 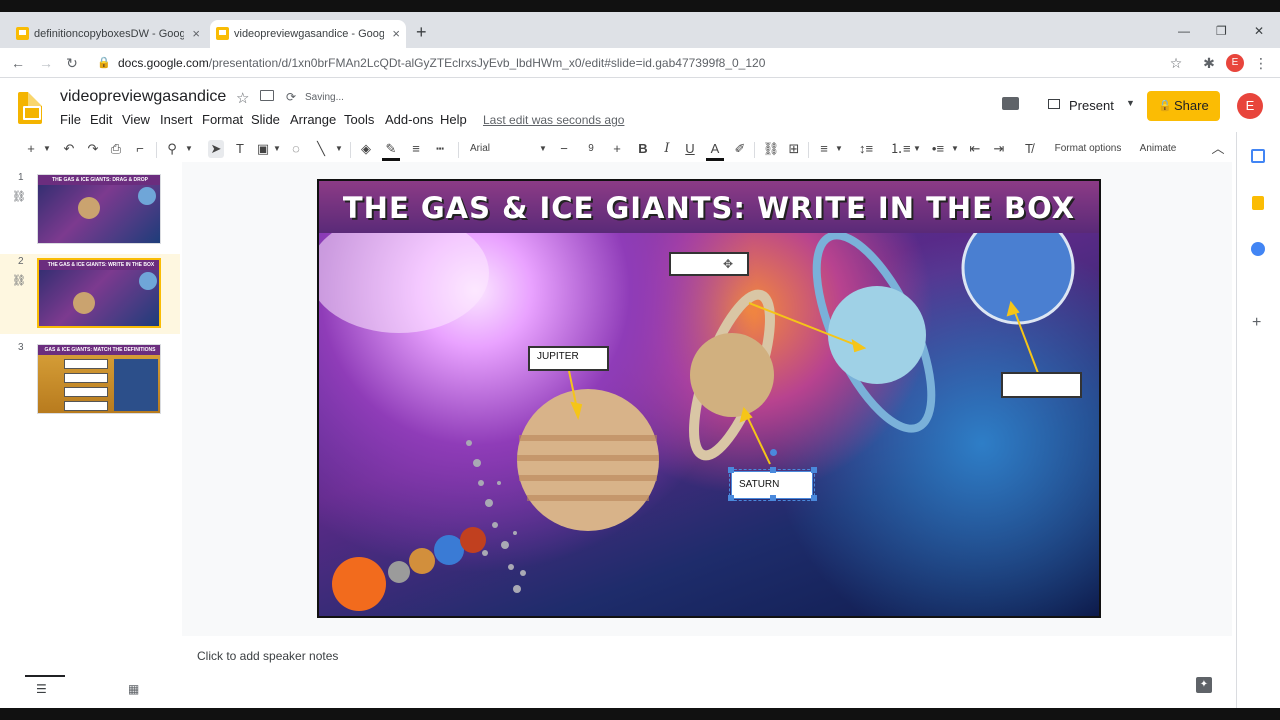 I want to click on increase-font-size-icon: +, so click(x=617, y=149).